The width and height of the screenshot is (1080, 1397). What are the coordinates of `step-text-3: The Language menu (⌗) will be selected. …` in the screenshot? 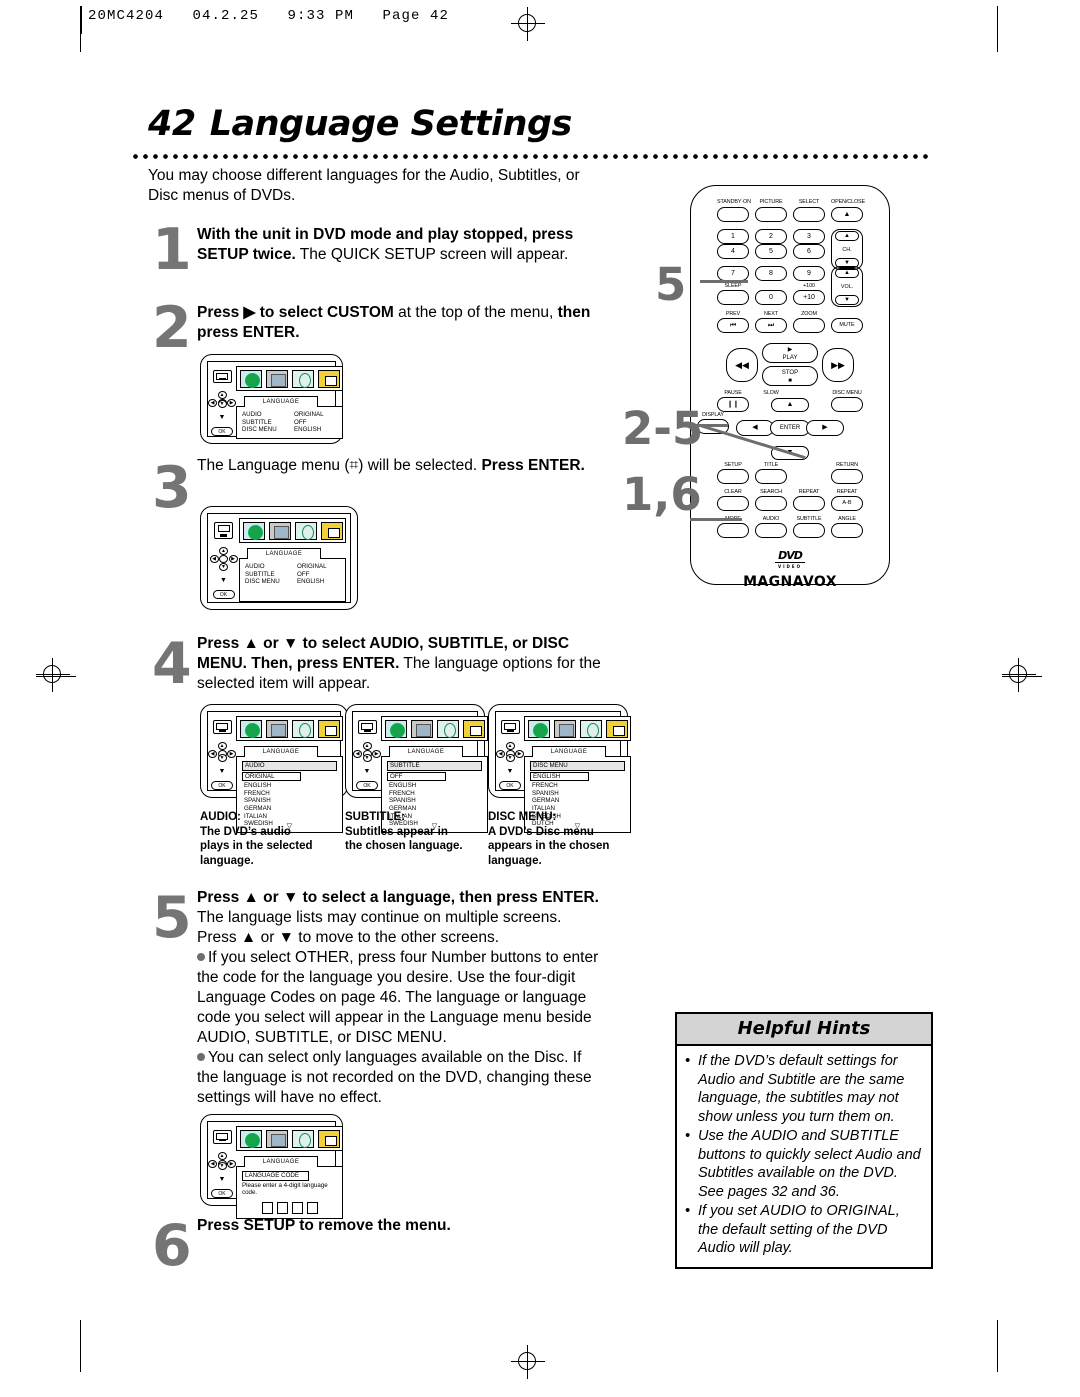 It's located at (391, 465).